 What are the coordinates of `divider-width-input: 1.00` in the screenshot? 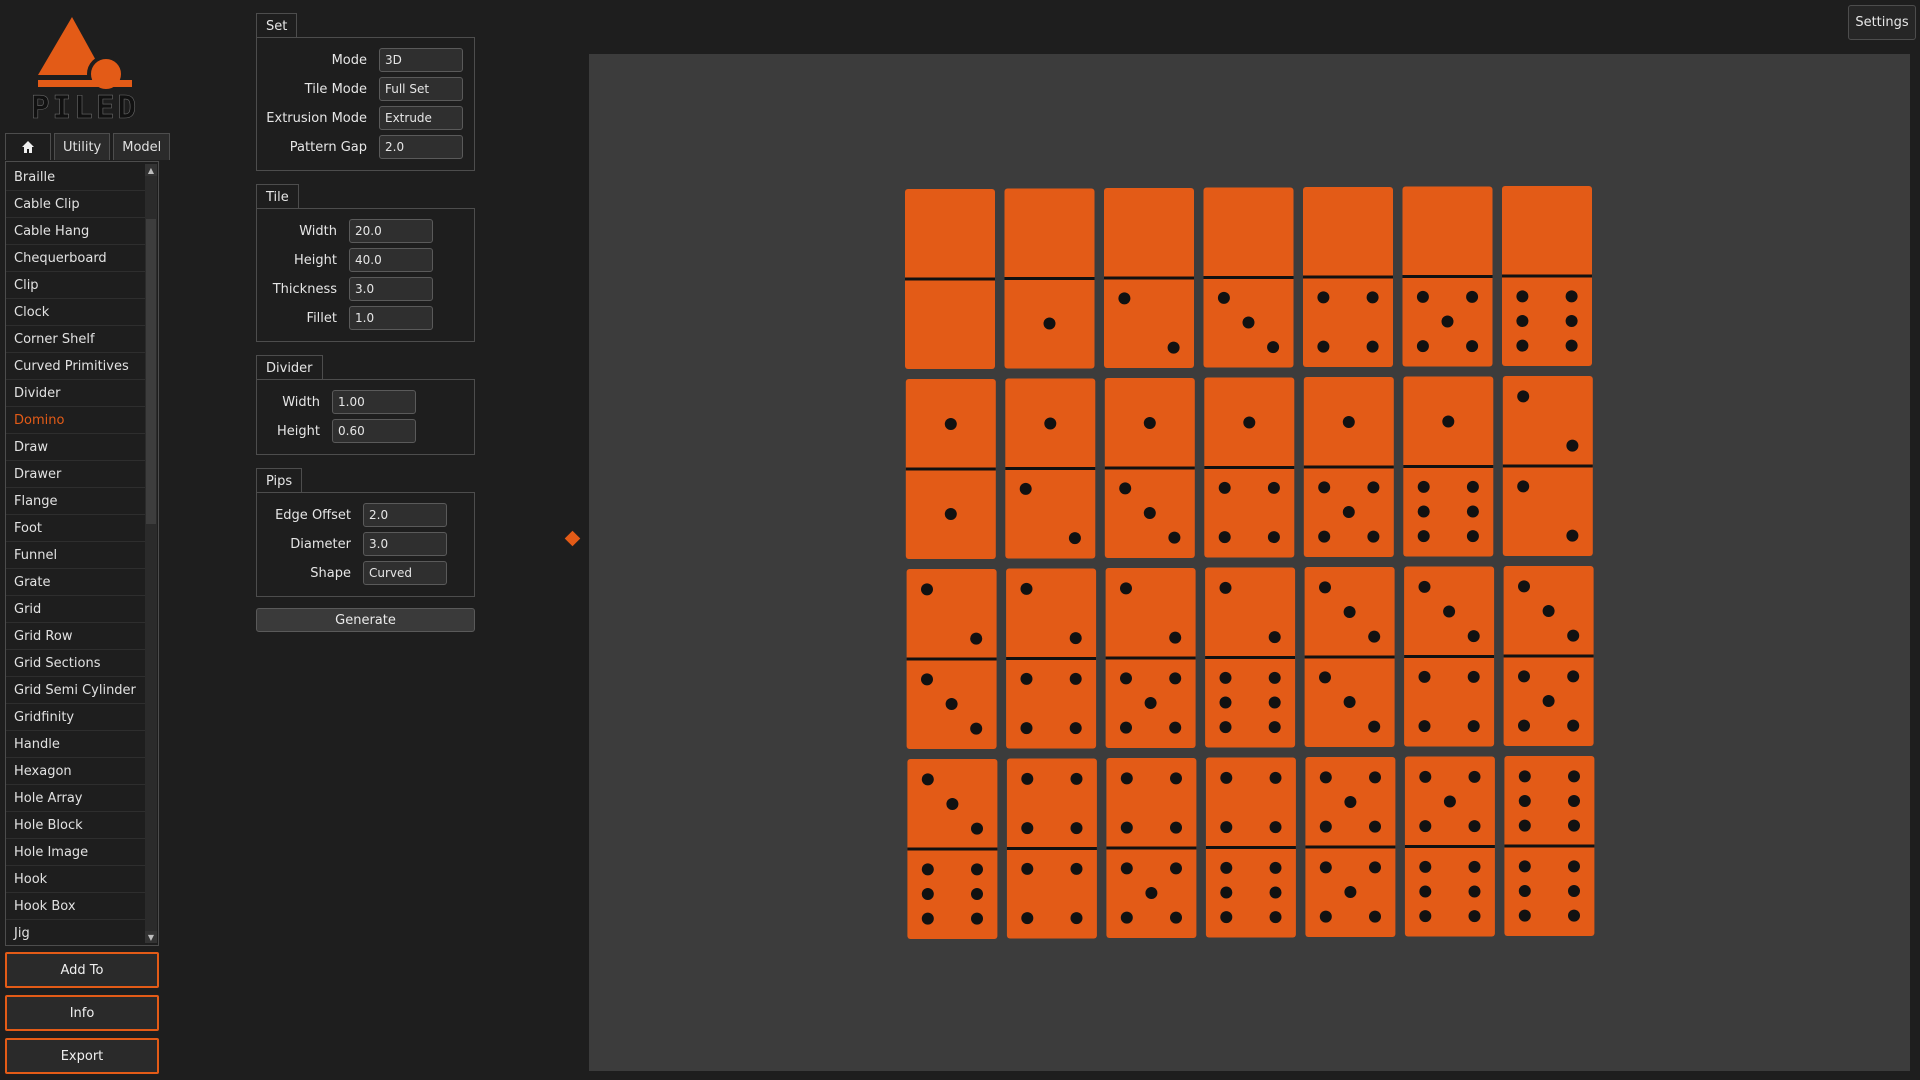 It's located at (374, 402).